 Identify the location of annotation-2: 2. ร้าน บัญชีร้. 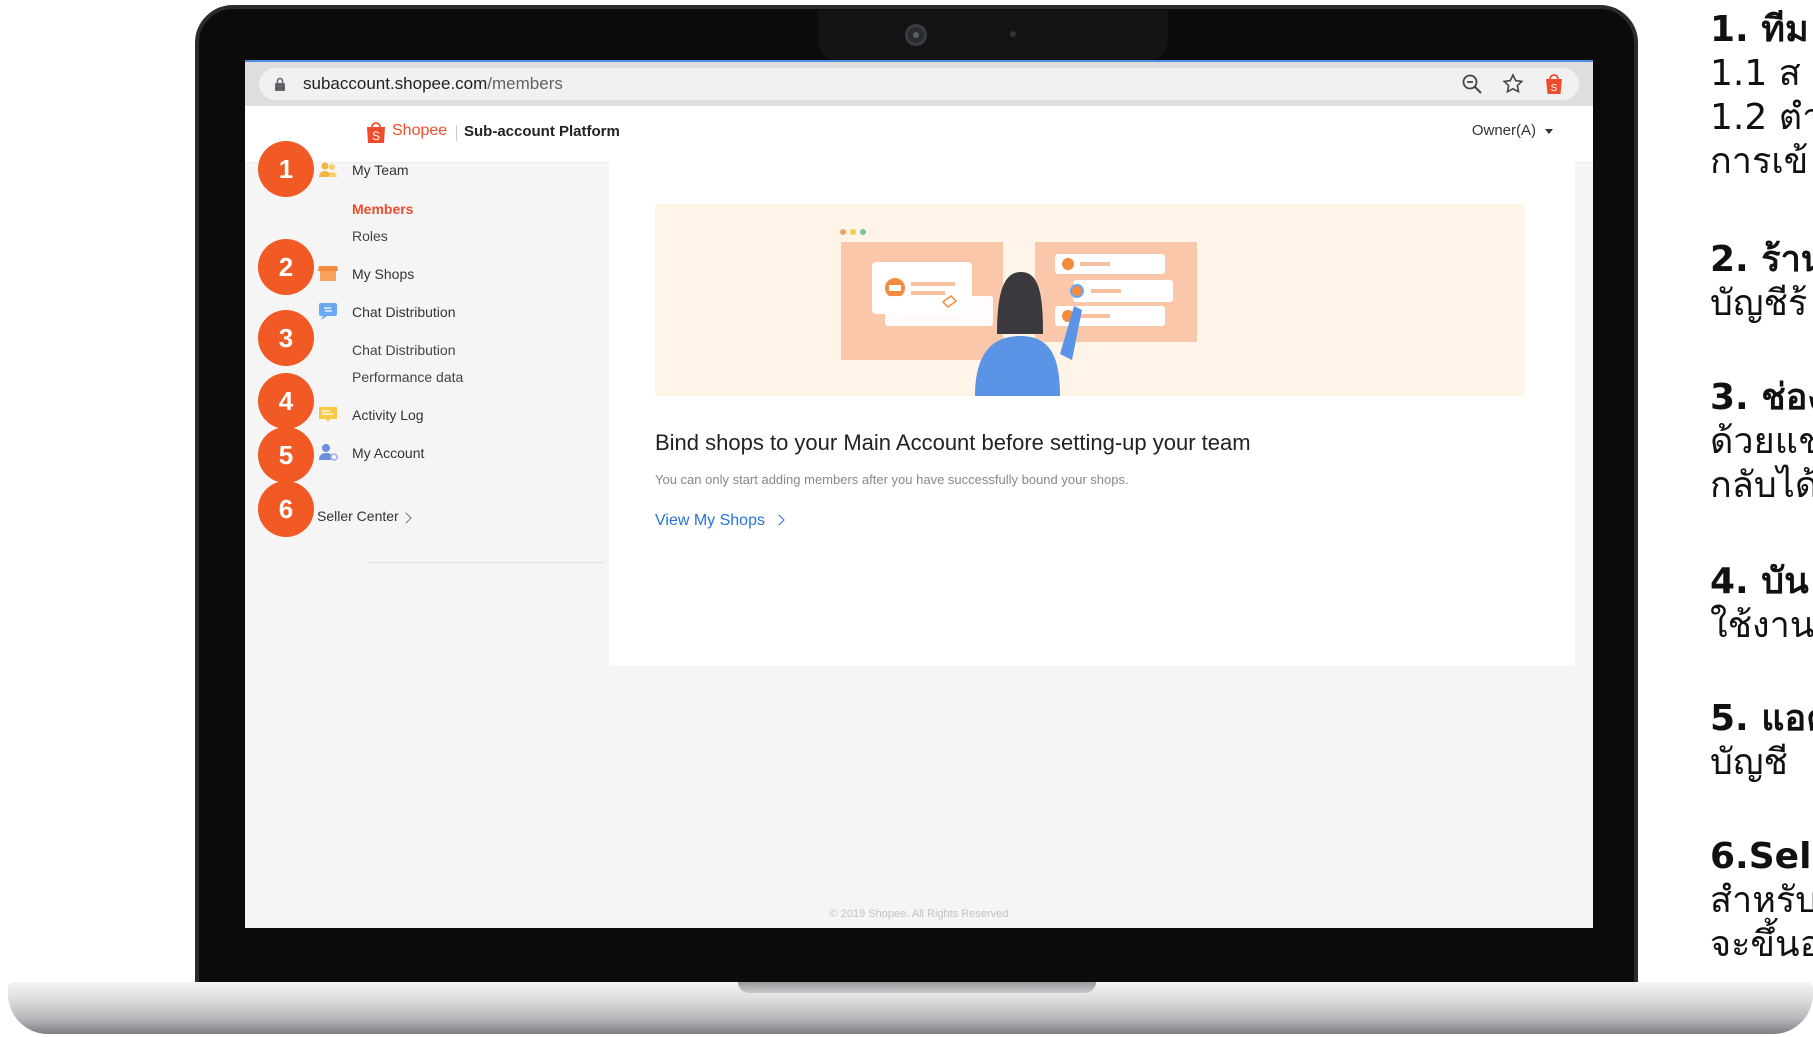
(1761, 282).